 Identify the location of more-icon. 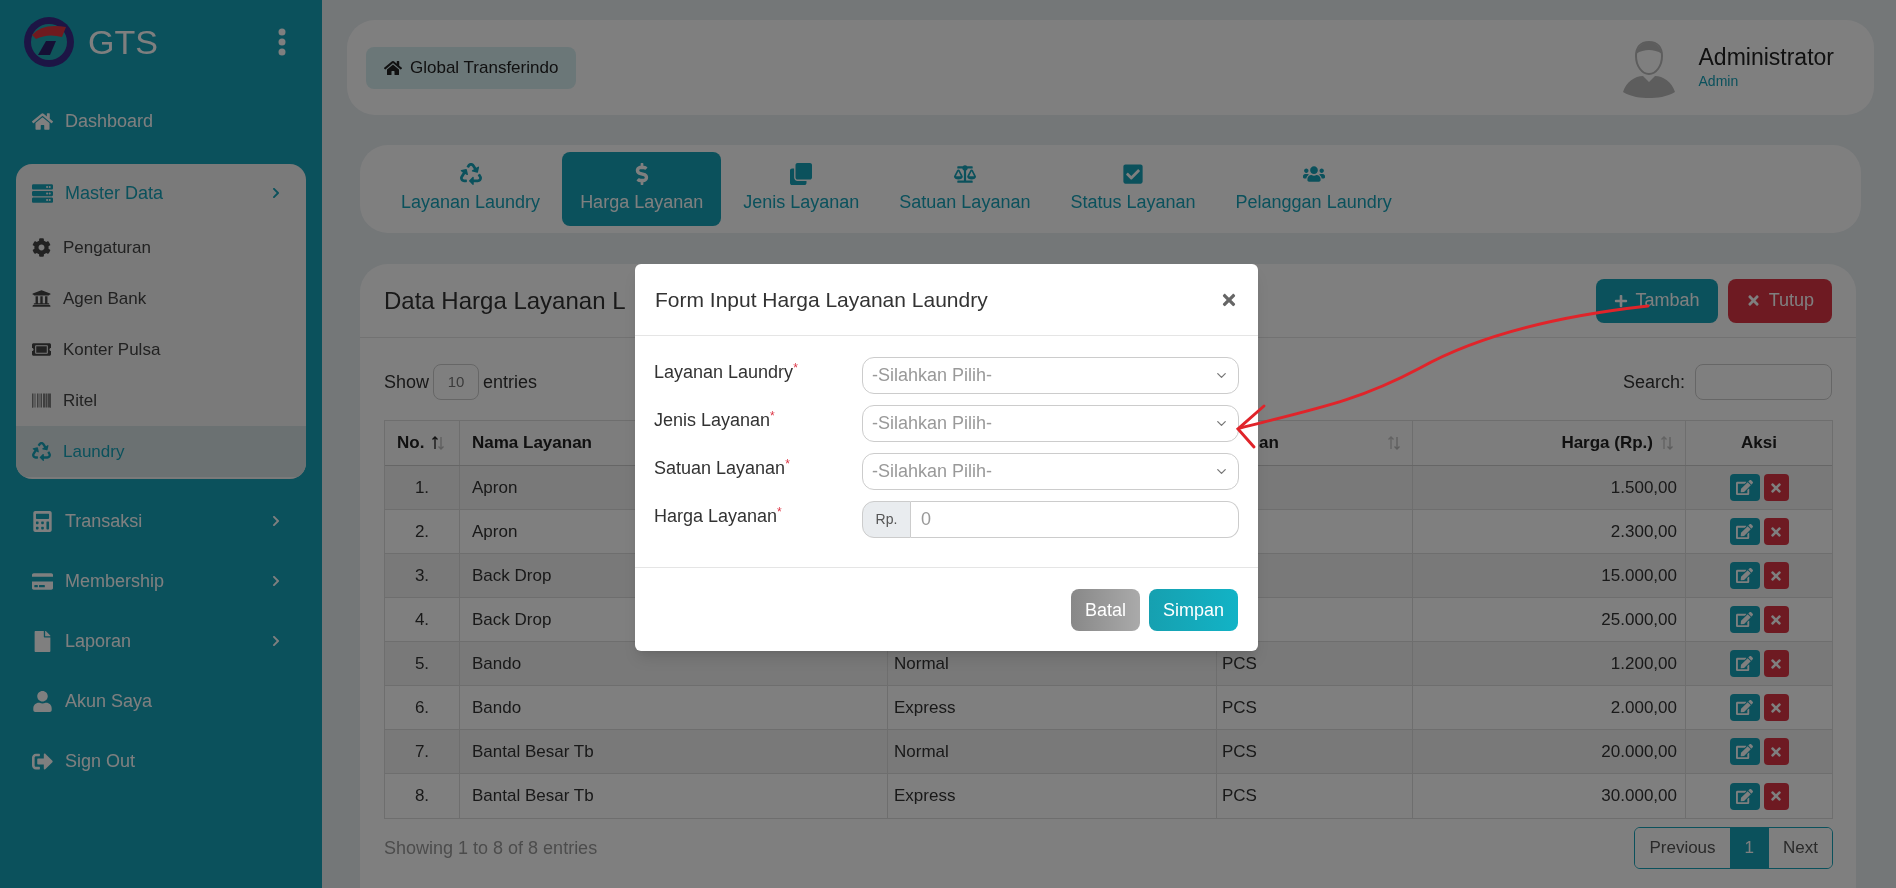
(282, 42).